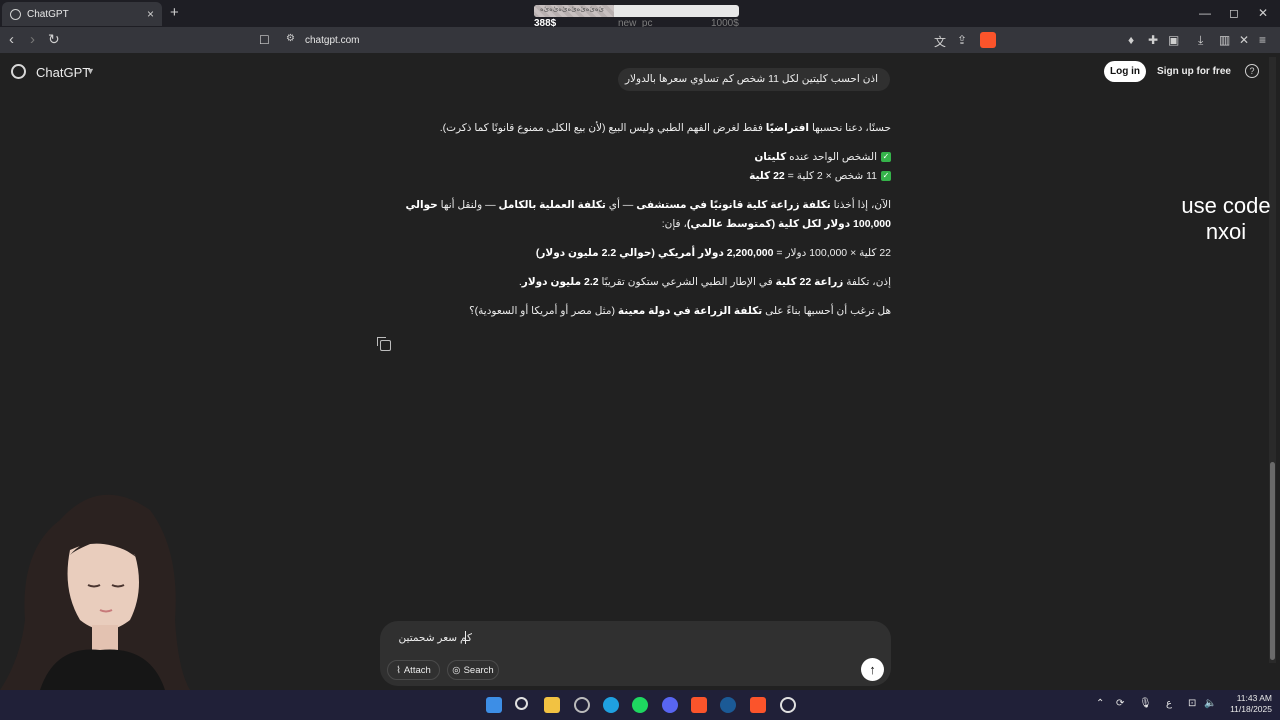  I want to click on tab-close-icon: ×, so click(150, 14).